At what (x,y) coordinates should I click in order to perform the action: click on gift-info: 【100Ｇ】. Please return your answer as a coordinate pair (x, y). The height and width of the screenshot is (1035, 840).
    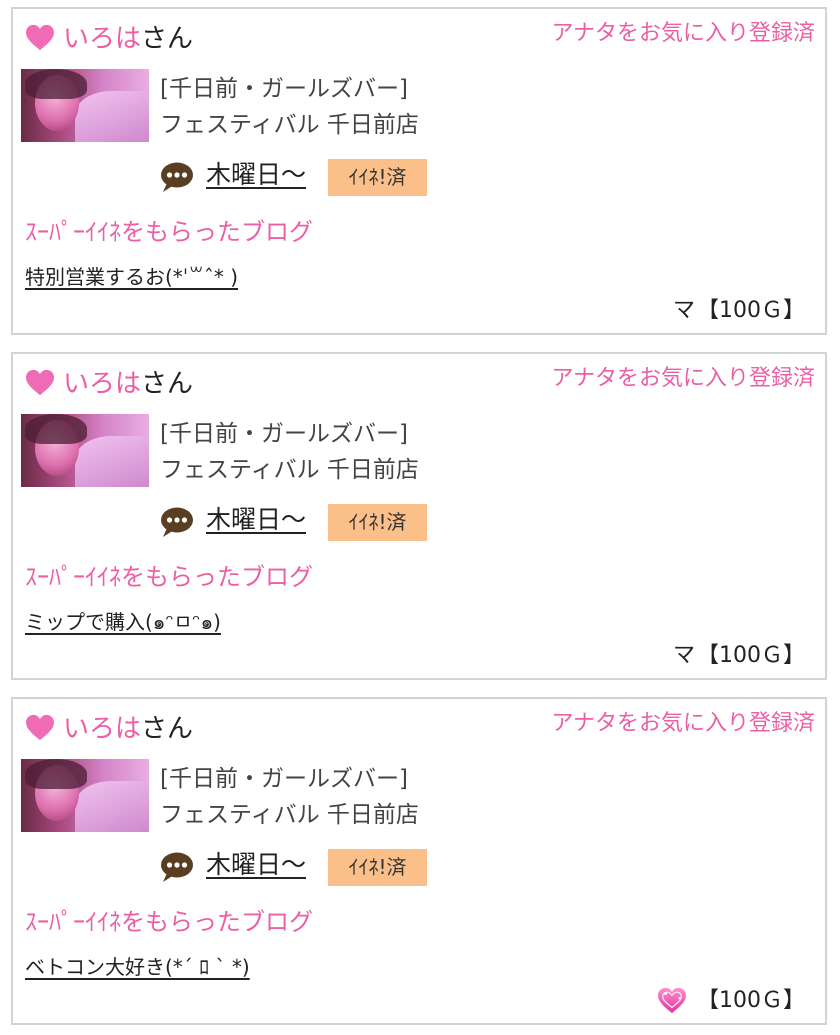
    Looking at the image, I should click on (731, 1001).